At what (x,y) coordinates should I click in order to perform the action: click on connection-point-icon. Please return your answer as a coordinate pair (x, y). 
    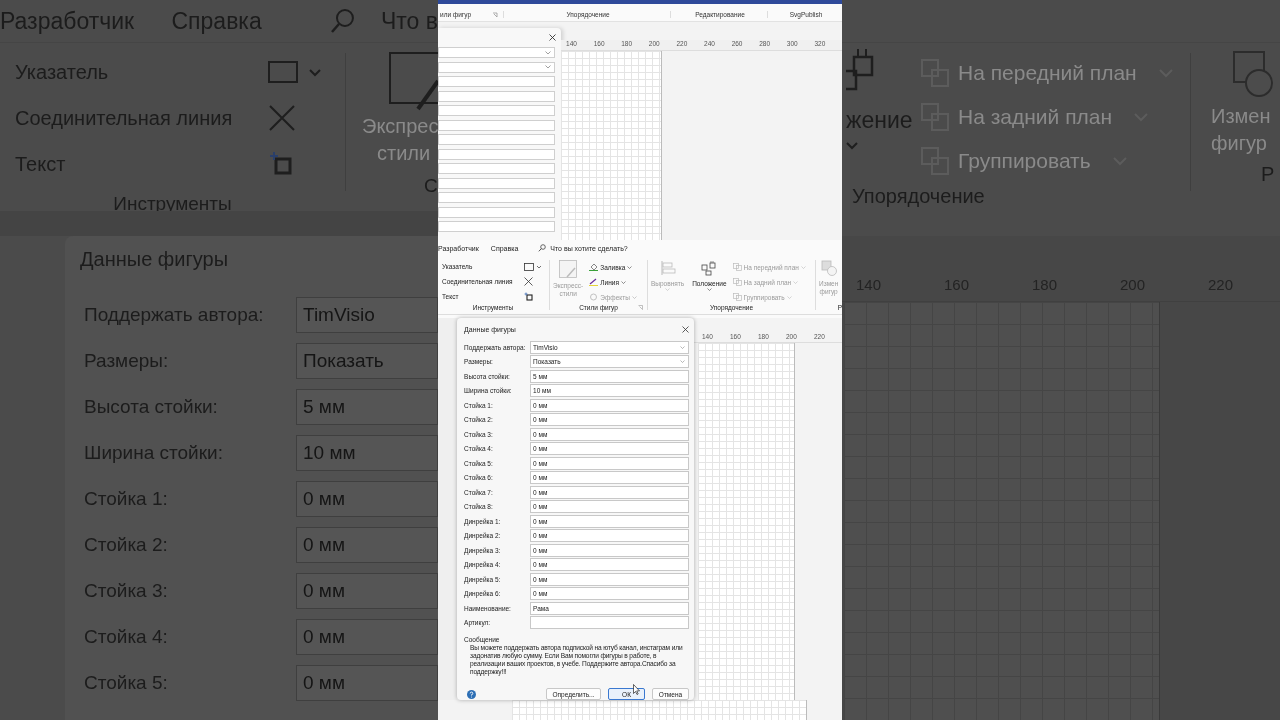
    Looking at the image, I should click on (528, 296).